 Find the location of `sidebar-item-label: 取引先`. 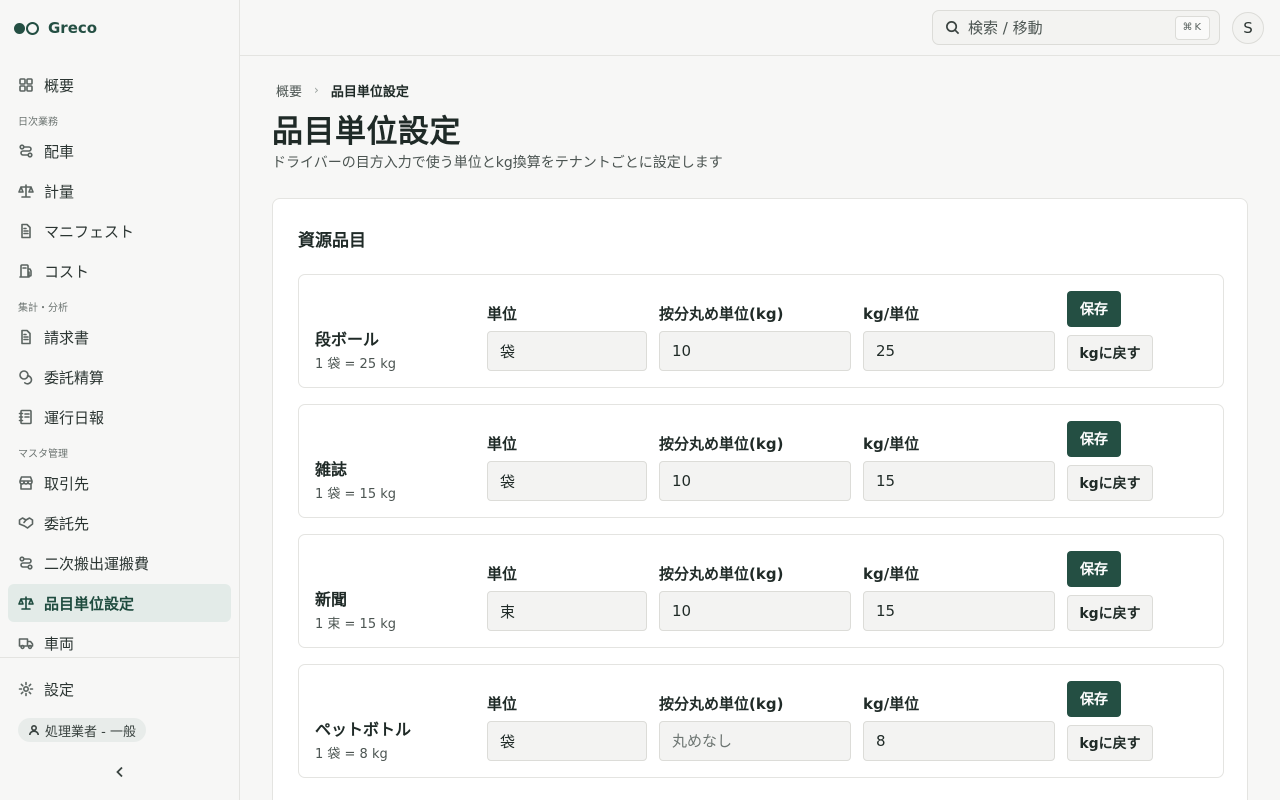

sidebar-item-label: 取引先 is located at coordinates (67, 483).